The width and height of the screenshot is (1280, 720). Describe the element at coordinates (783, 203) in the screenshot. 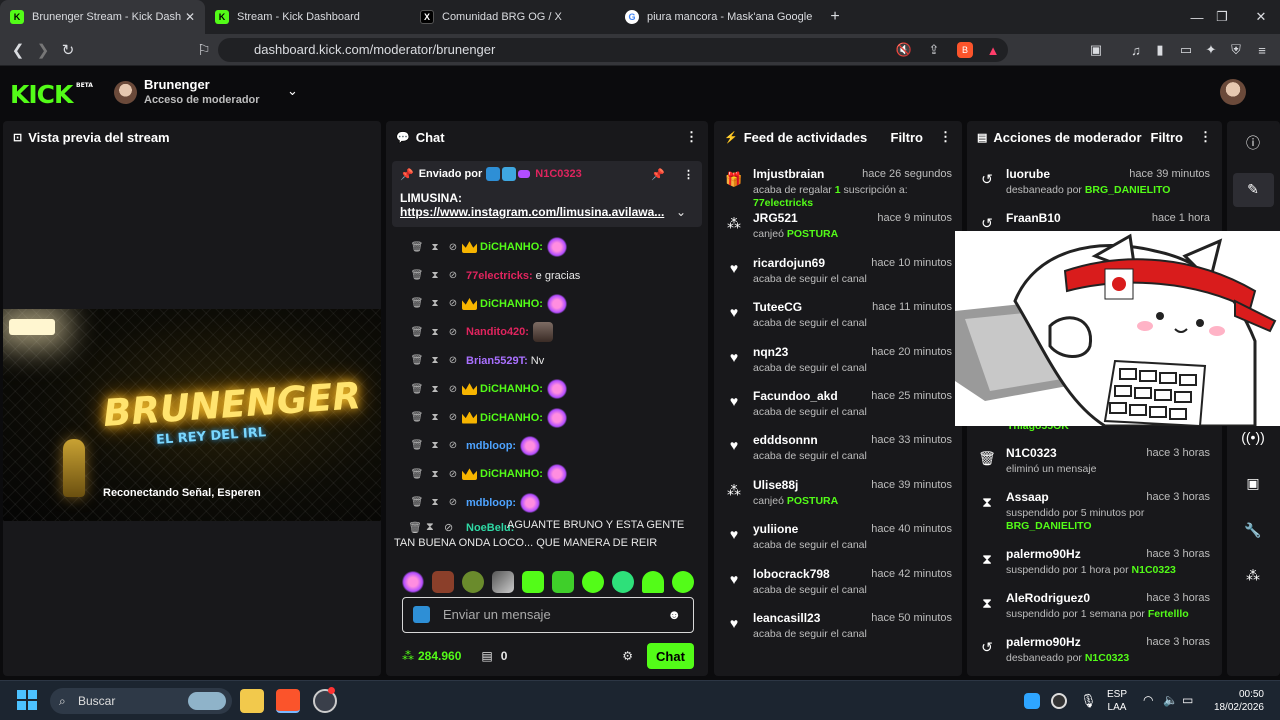

I see `activity-highlight: 77electricks` at that location.